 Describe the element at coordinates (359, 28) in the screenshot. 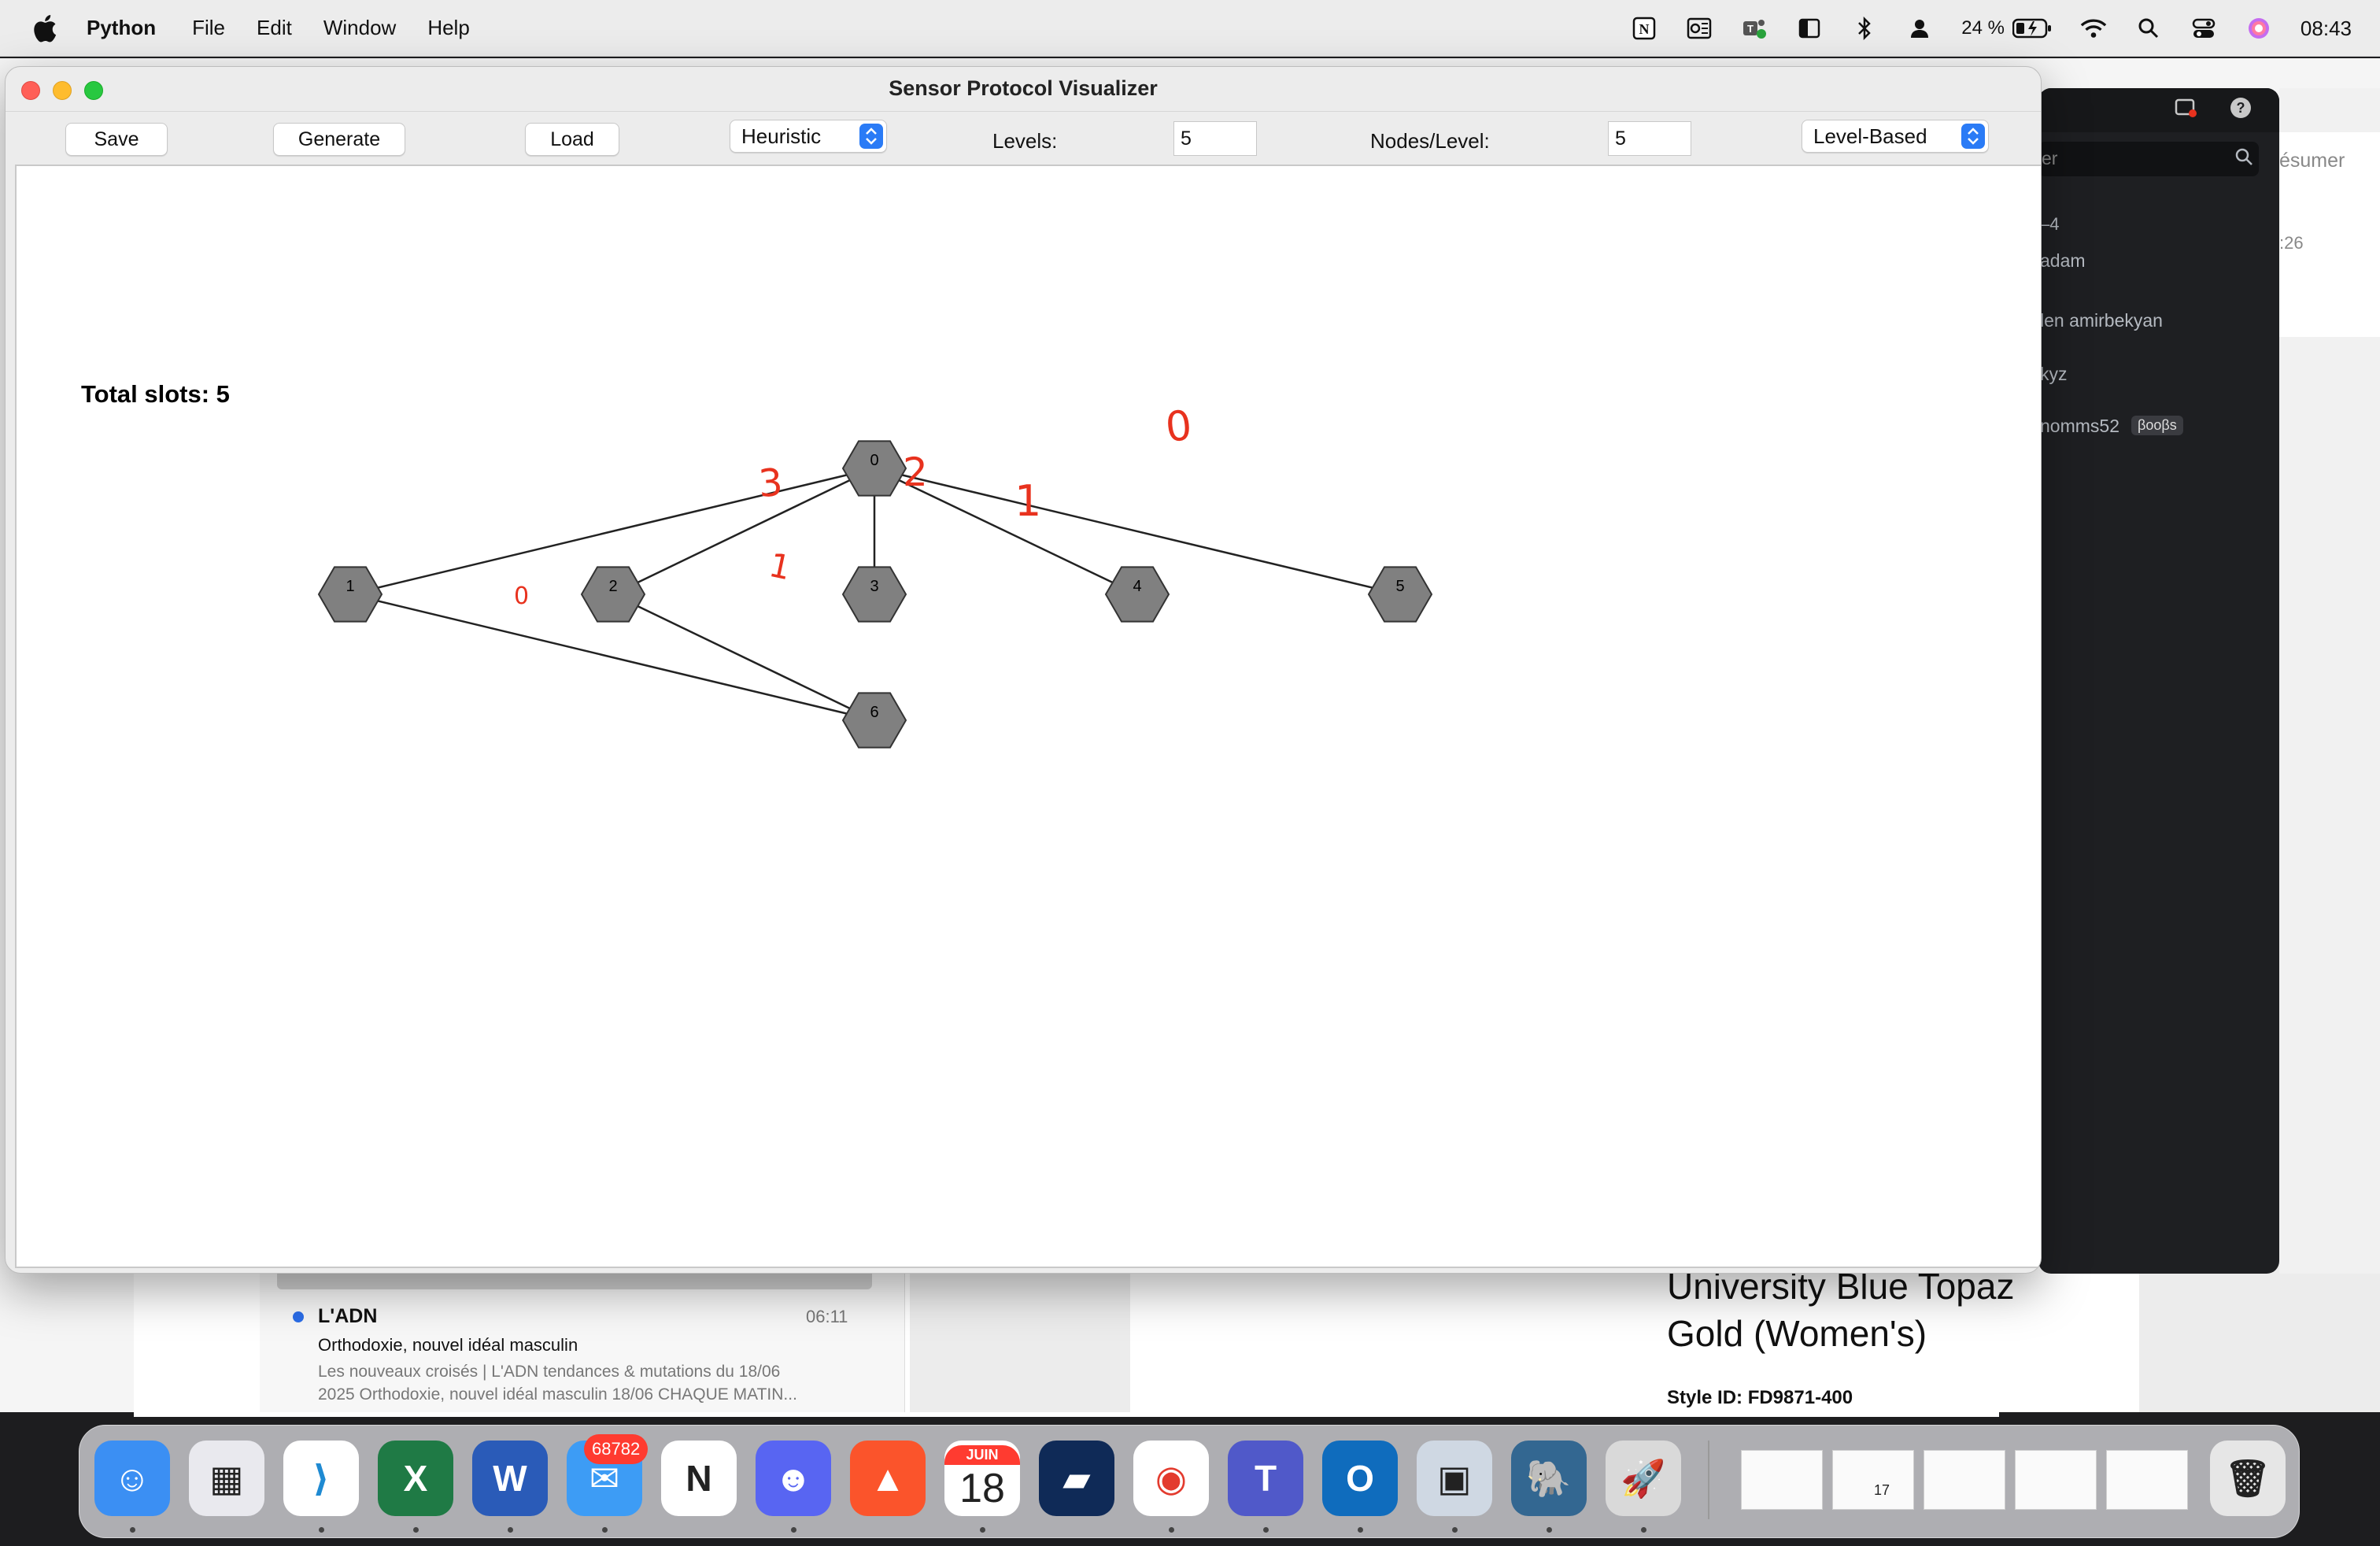

I see `menu-window: Window` at that location.